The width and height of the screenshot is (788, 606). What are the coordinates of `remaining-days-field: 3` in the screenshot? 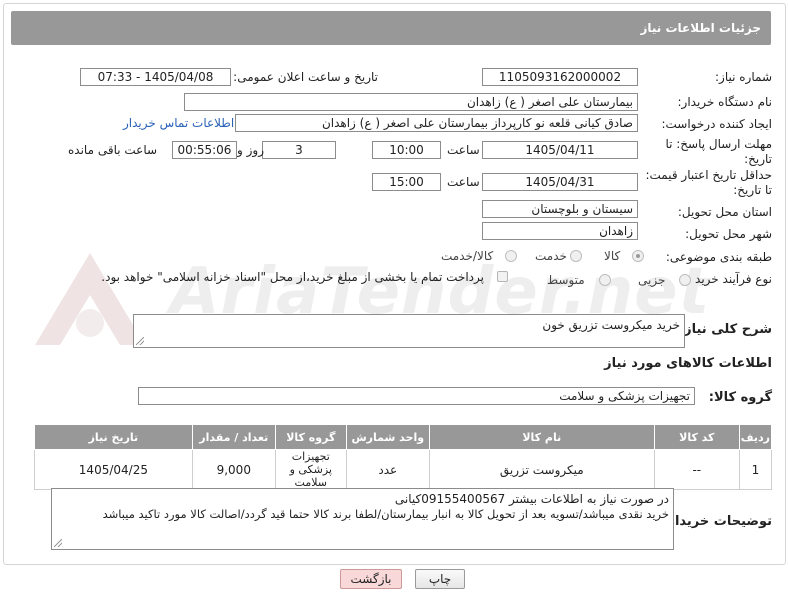 It's located at (299, 150).